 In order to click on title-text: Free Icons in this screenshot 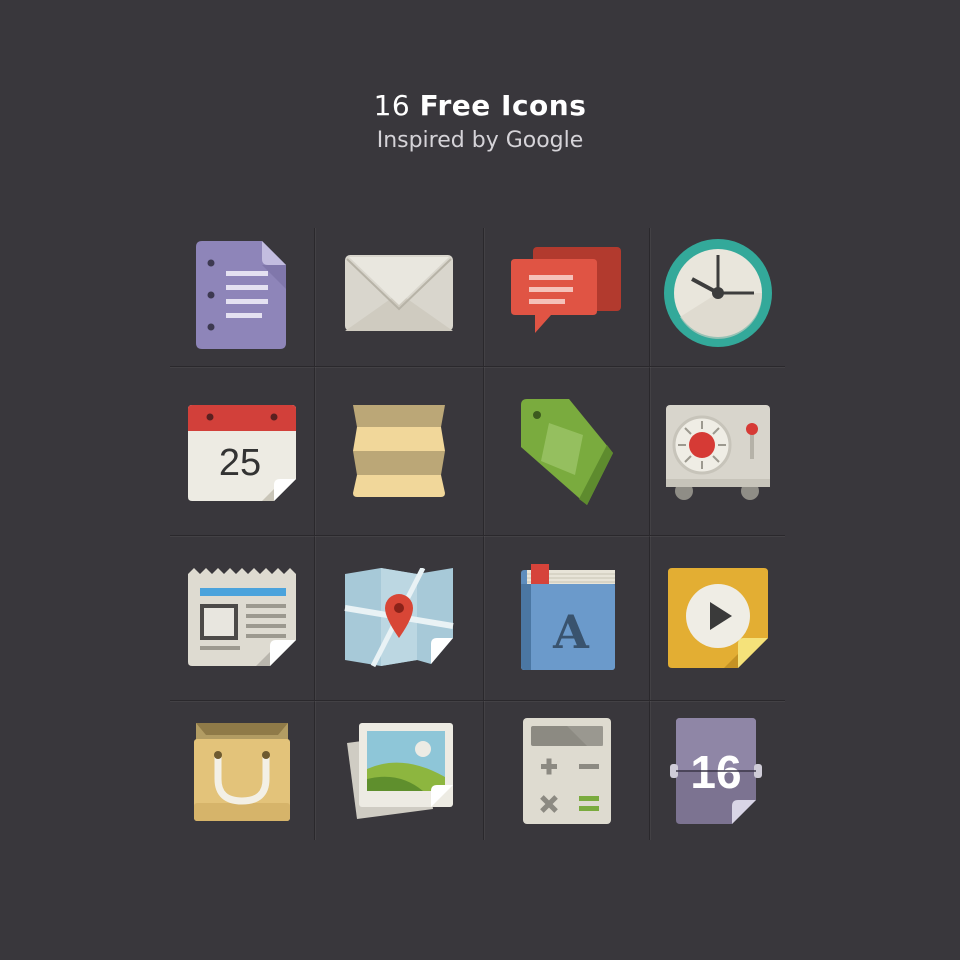, I will do `click(503, 105)`.